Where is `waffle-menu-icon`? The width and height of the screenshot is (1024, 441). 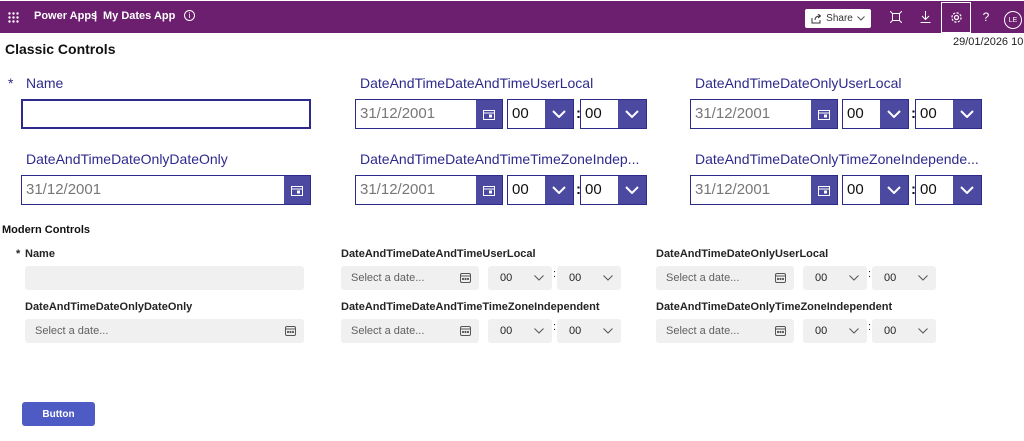
waffle-menu-icon is located at coordinates (13, 17).